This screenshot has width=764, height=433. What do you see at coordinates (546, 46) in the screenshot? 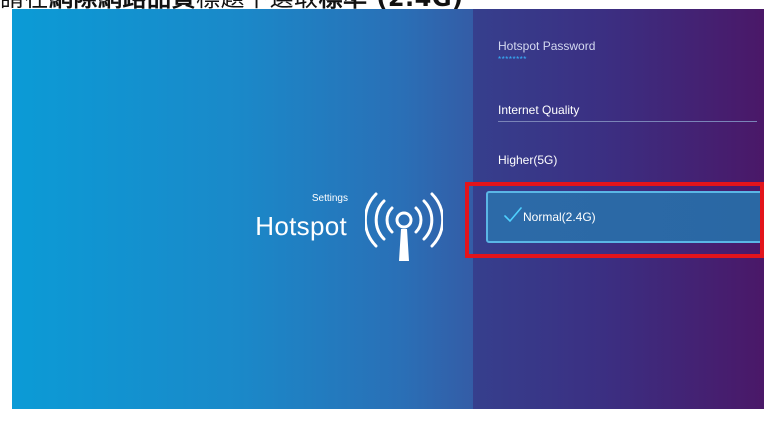
I see `hotspot-password-label: Hotspot Password` at bounding box center [546, 46].